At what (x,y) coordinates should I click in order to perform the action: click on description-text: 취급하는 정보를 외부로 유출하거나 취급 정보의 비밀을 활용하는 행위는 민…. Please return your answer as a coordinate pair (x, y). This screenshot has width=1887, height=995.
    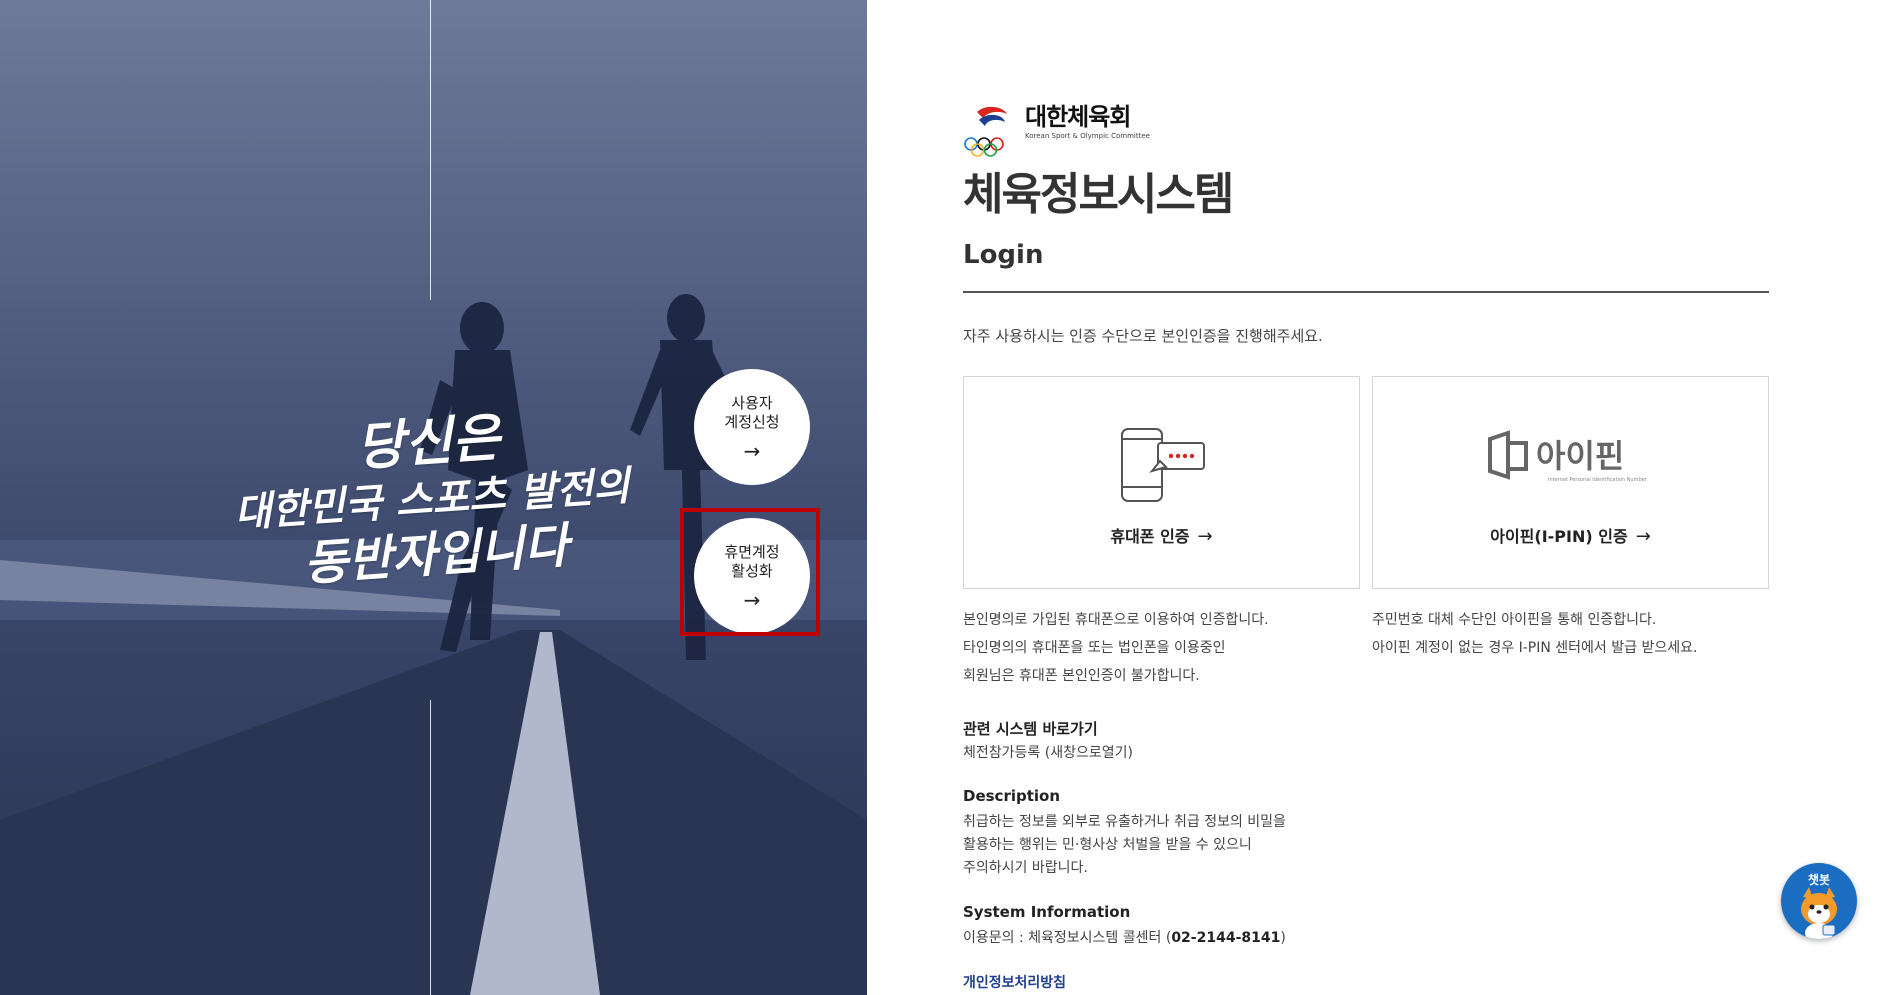
    Looking at the image, I should click on (1124, 845).